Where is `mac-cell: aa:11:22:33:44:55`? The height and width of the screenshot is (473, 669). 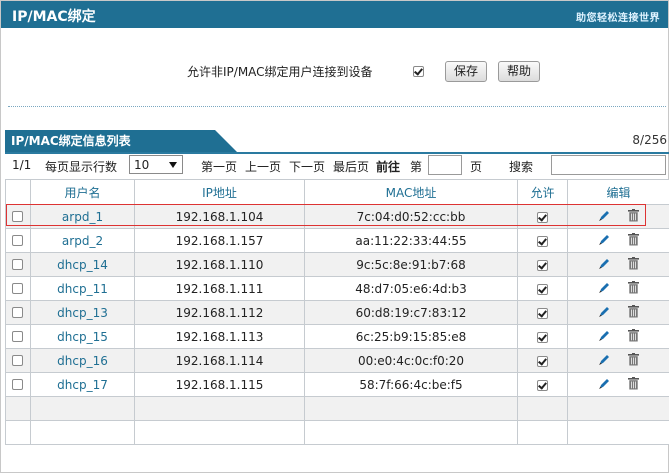 mac-cell: aa:11:22:33:44:55 is located at coordinates (411, 240).